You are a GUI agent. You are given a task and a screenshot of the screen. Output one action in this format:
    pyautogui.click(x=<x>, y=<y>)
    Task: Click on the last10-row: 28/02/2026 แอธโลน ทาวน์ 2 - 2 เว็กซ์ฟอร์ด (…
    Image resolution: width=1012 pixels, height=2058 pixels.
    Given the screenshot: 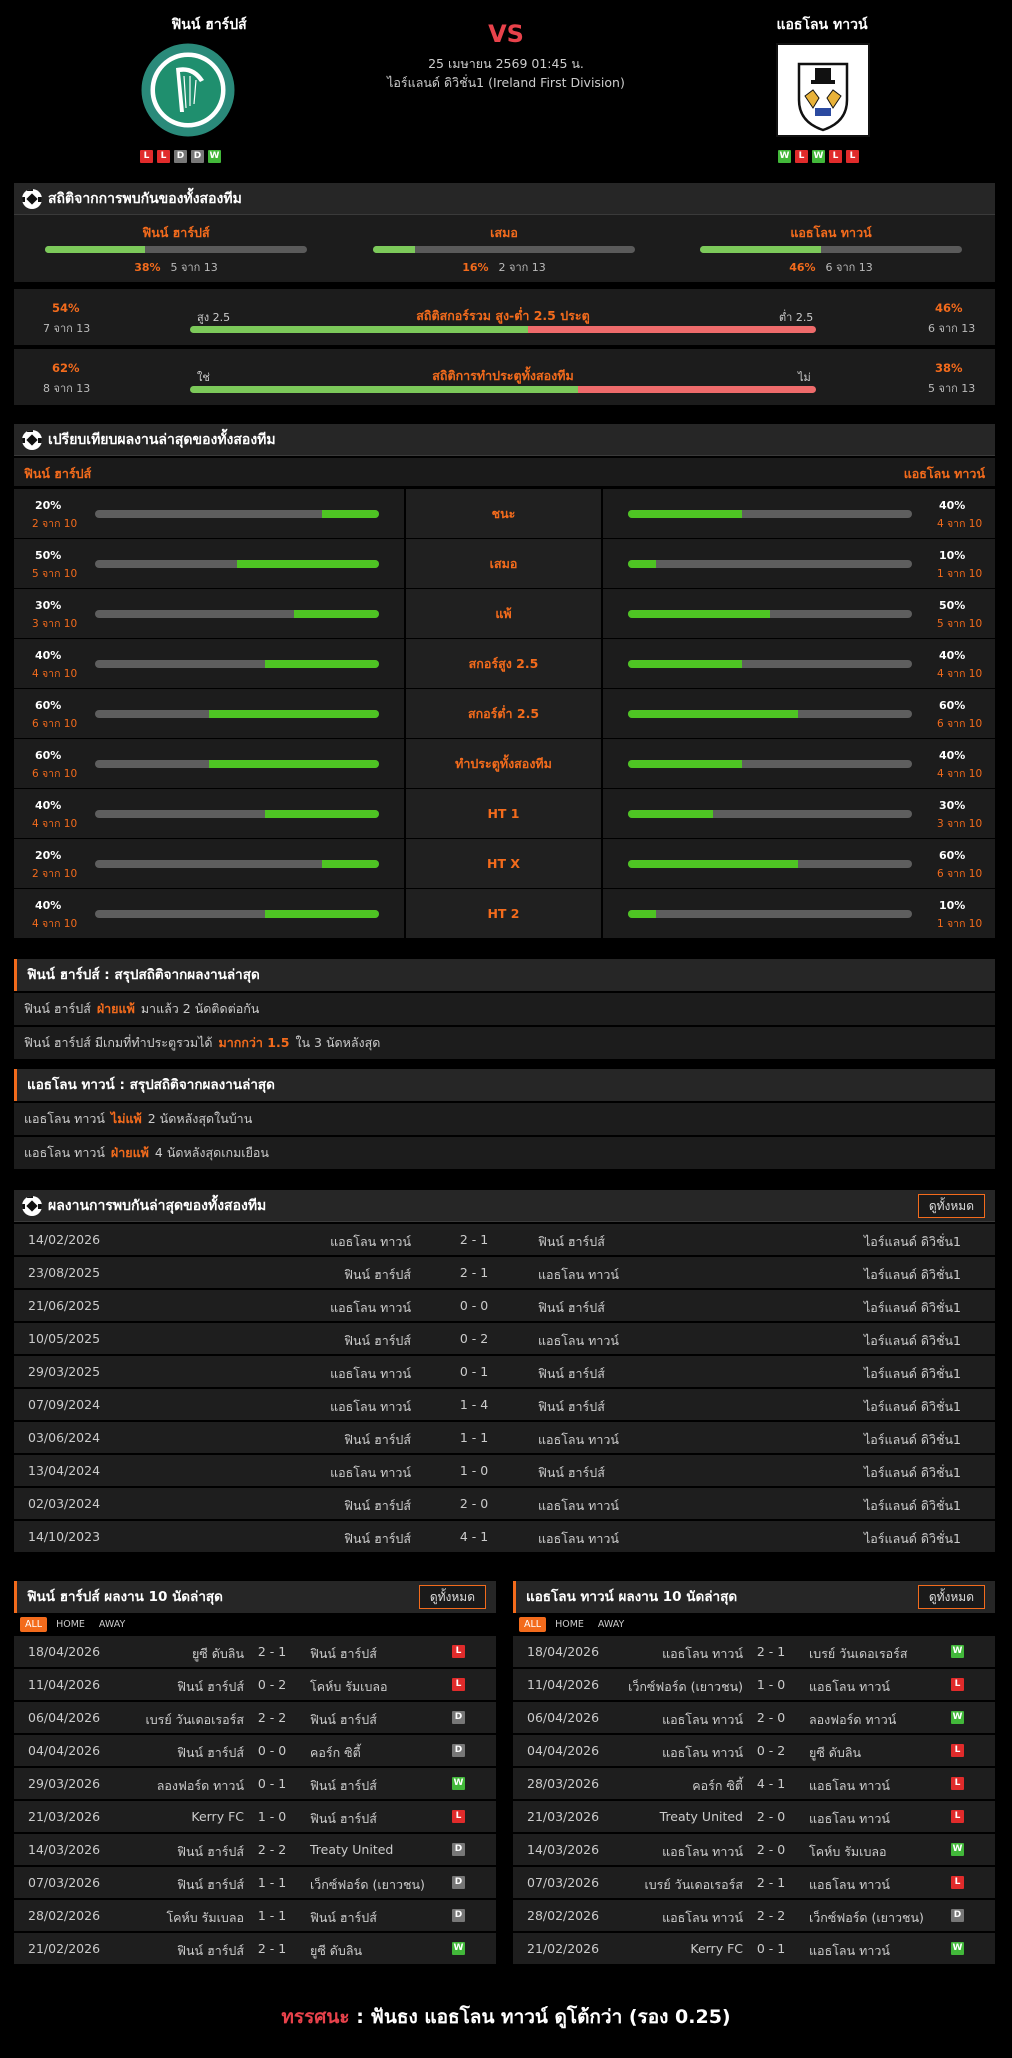 What is the action you would take?
    pyautogui.click(x=754, y=1915)
    